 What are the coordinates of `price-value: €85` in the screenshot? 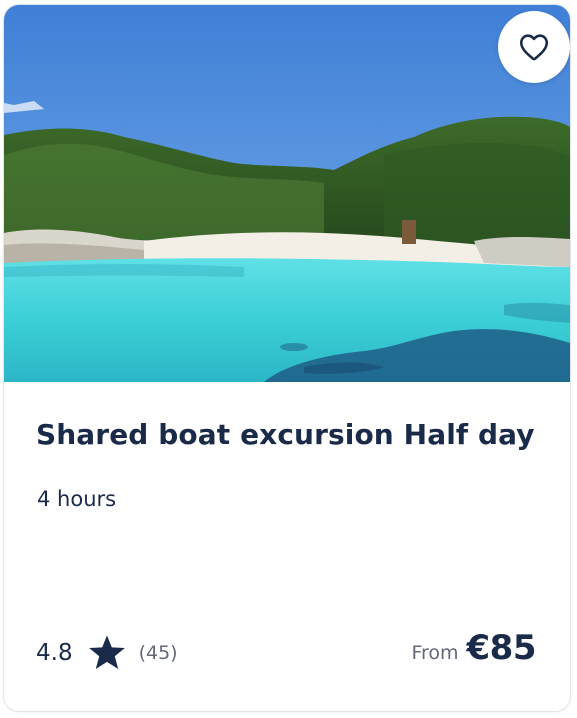 It's located at (501, 648).